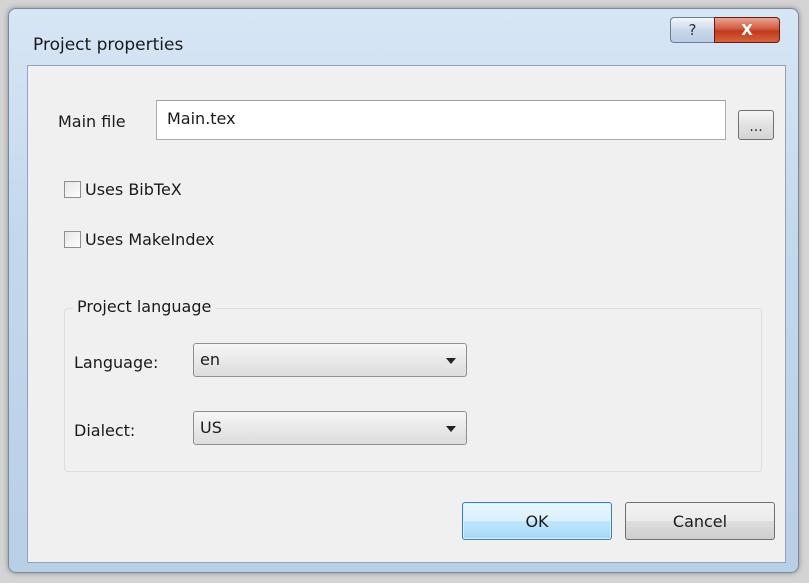  What do you see at coordinates (133, 189) in the screenshot?
I see `uses-bibtex-label: Uses BibTeX` at bounding box center [133, 189].